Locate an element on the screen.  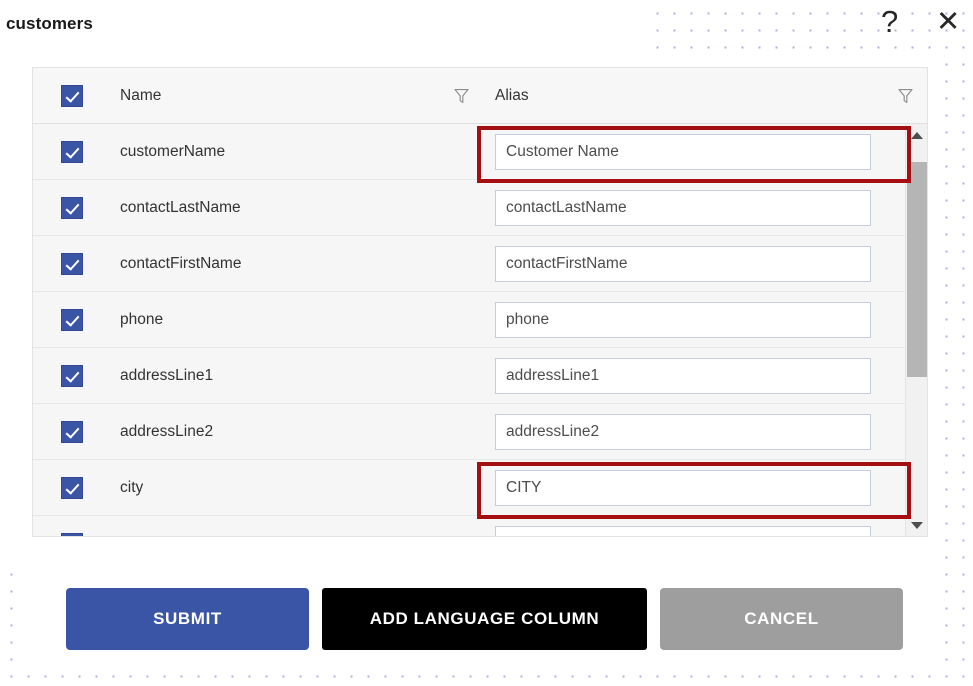
table-row: contactFirstName is located at coordinates (480, 264).